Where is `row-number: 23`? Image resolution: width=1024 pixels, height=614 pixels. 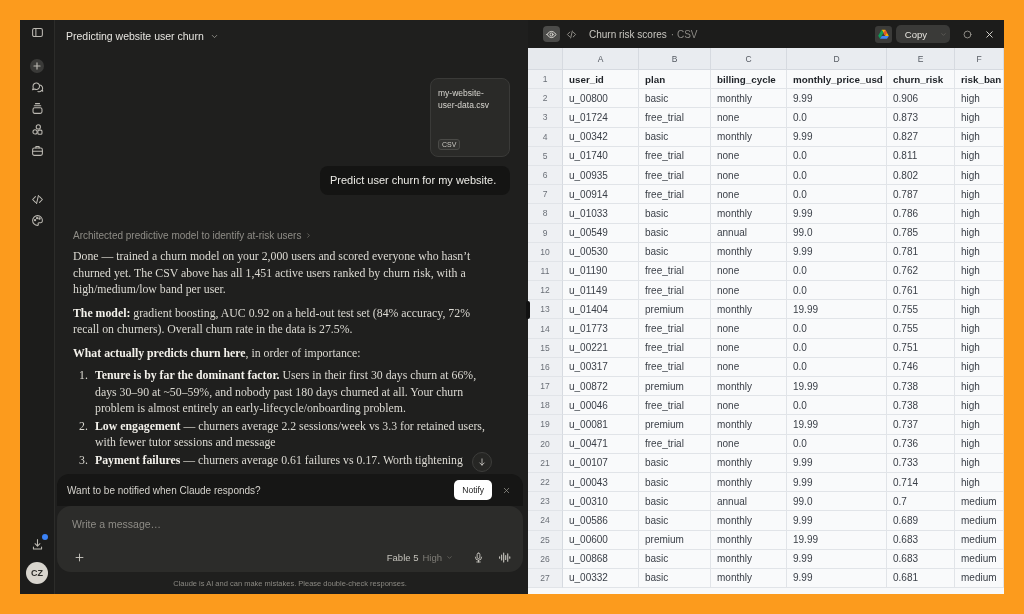 row-number: 23 is located at coordinates (545, 502).